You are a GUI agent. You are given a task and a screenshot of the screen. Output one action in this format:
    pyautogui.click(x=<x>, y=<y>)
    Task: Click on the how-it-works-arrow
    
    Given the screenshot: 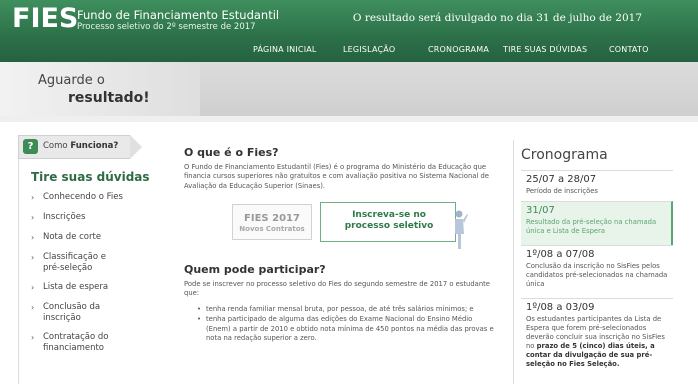 What is the action you would take?
    pyautogui.click(x=136, y=147)
    